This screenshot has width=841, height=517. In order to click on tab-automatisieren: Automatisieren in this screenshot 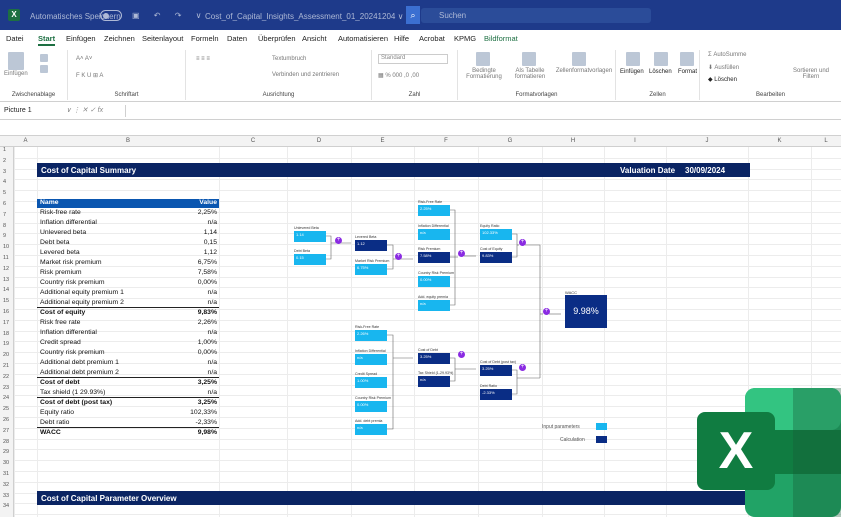, I will do `click(363, 38)`.